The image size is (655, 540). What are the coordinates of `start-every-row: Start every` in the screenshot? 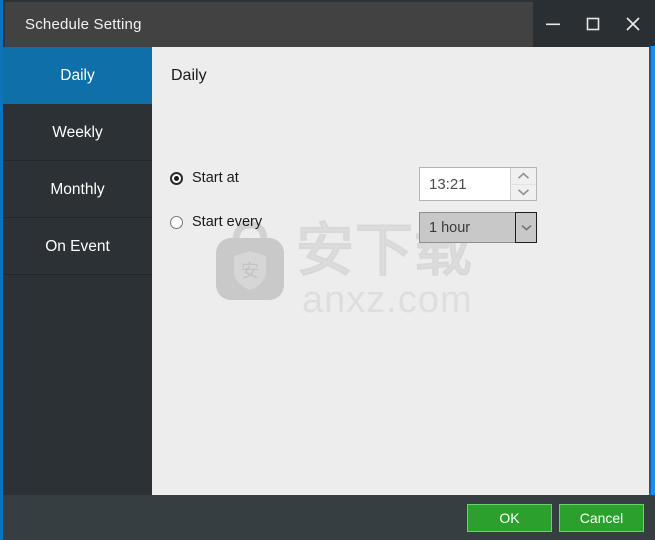 It's located at (216, 222).